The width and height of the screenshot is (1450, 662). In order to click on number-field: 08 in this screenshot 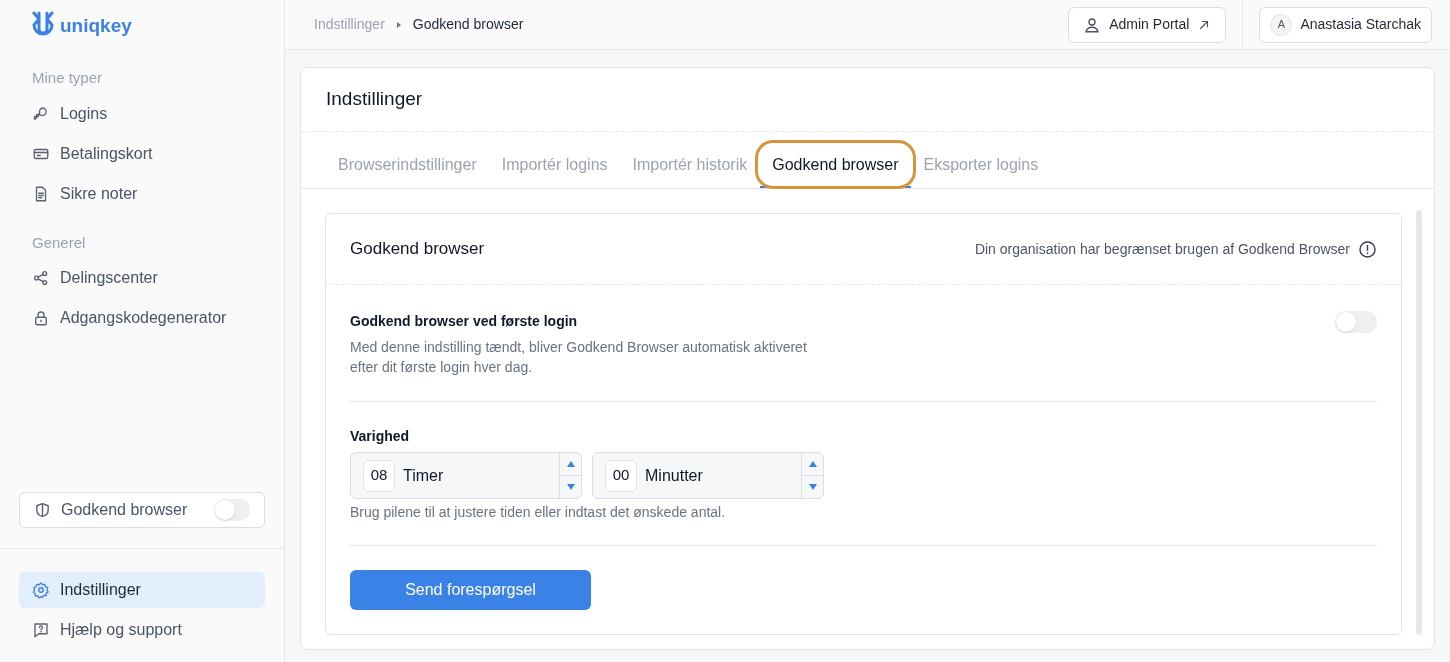, I will do `click(379, 475)`.